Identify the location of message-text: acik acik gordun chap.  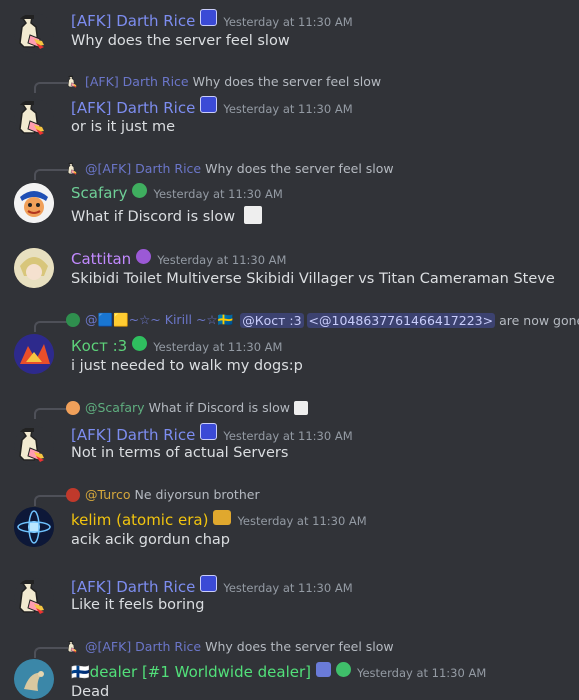
(151, 540).